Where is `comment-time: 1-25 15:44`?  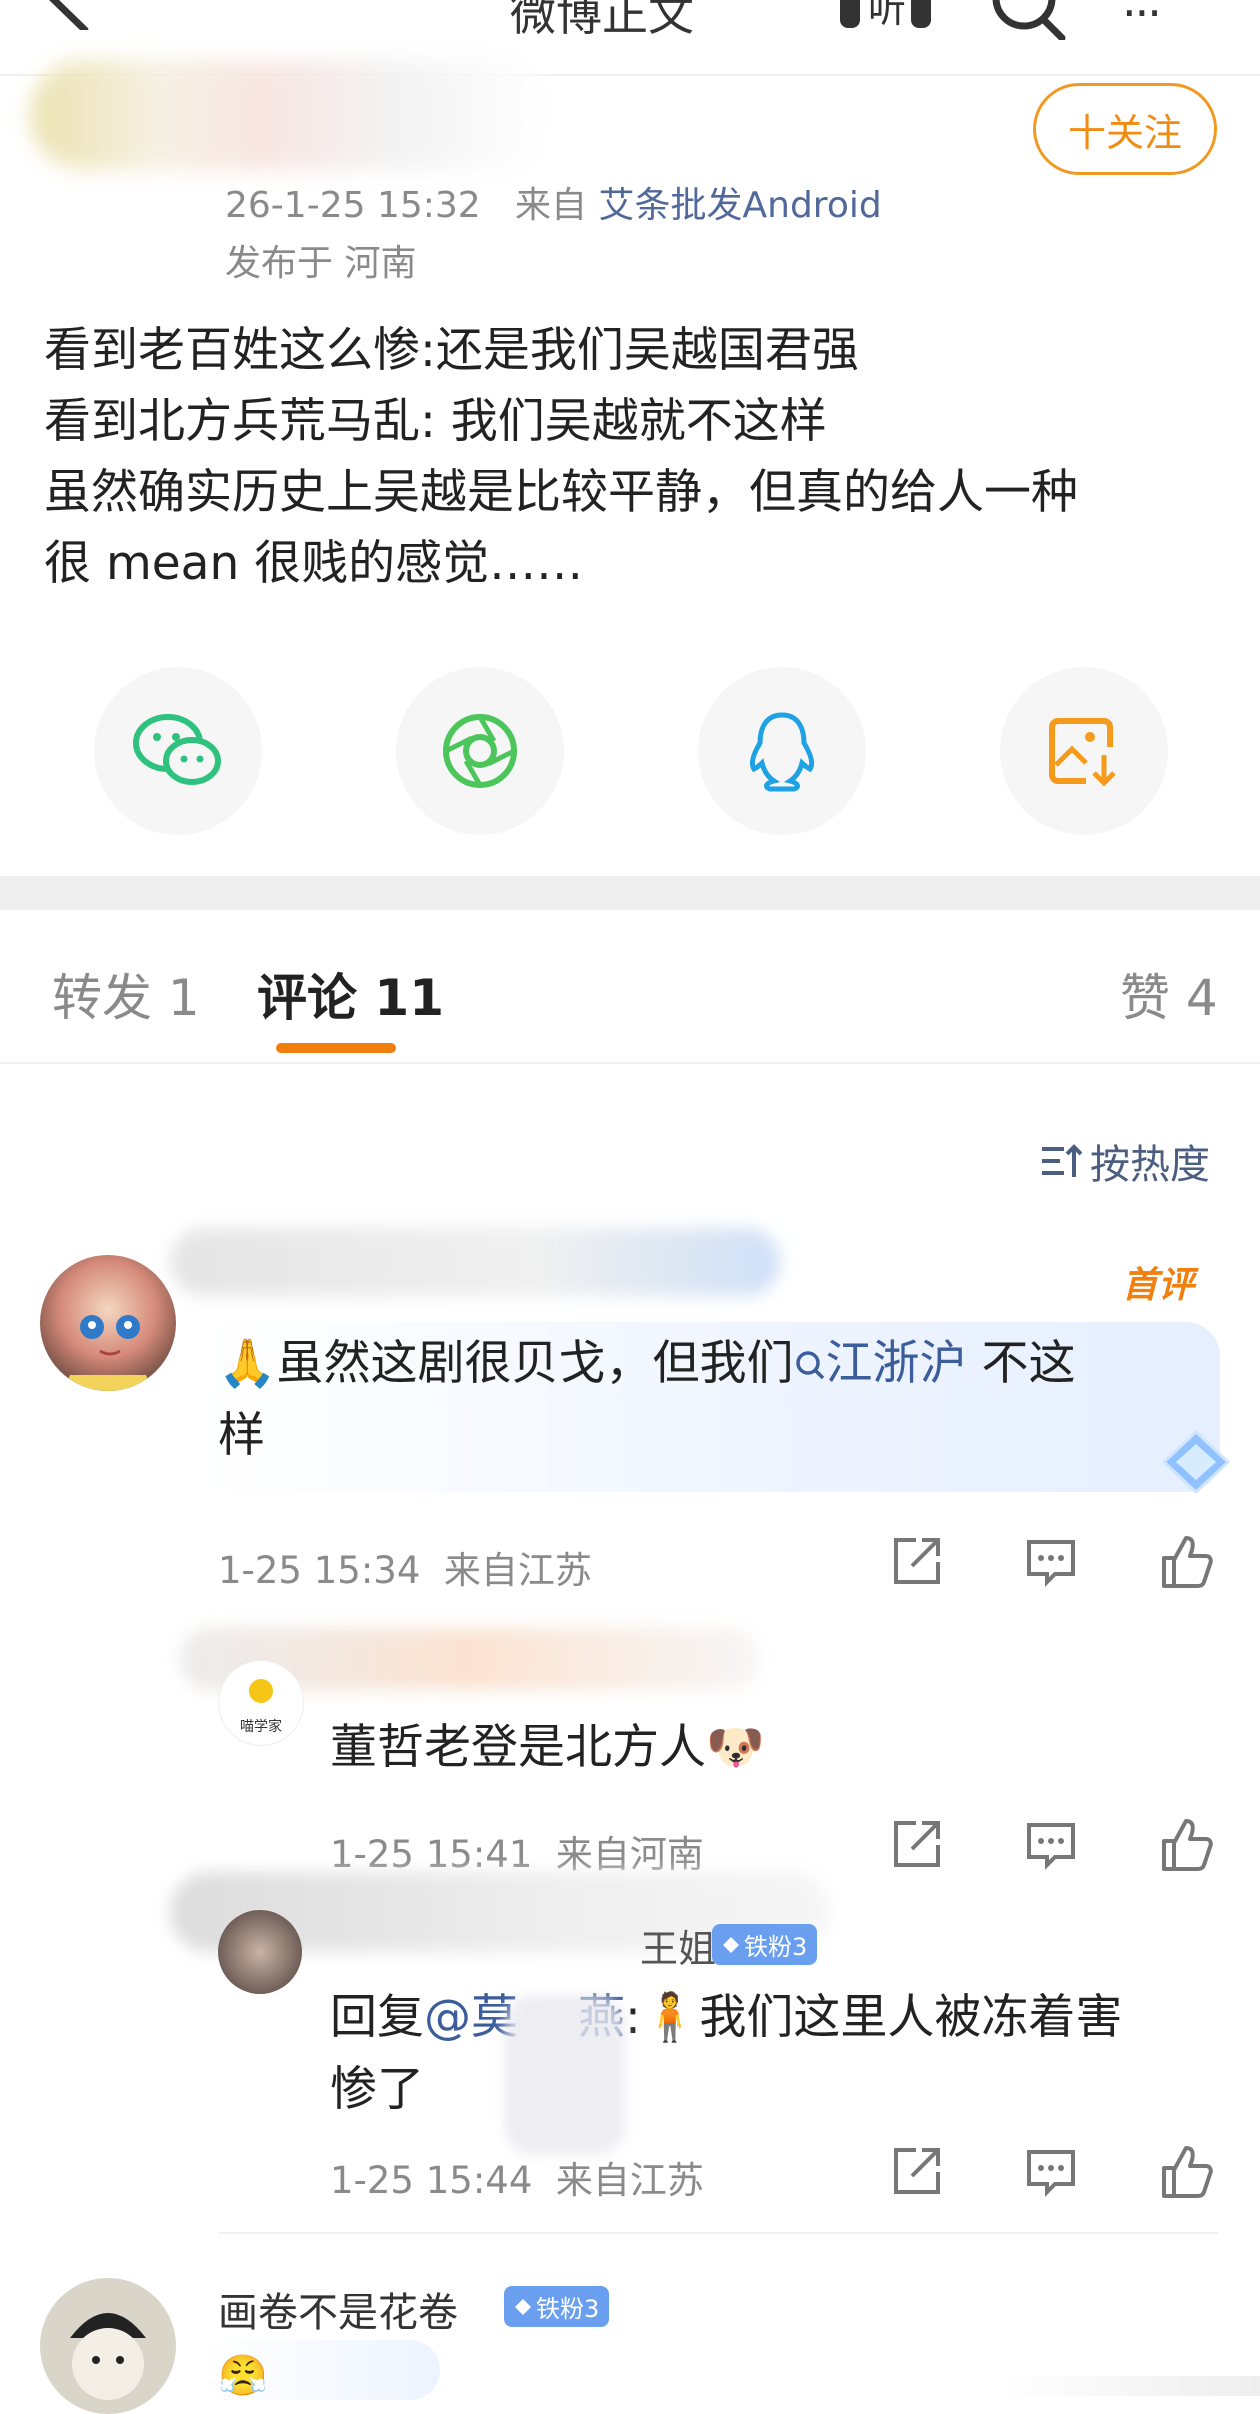 comment-time: 1-25 15:44 is located at coordinates (431, 2180).